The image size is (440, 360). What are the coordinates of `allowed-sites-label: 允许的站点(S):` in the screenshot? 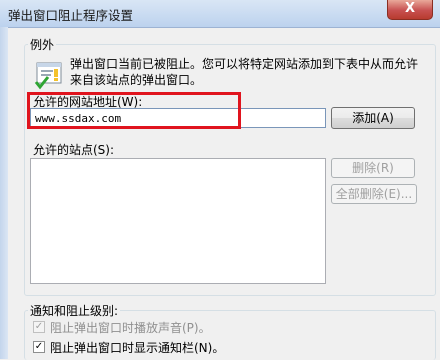 It's located at (74, 150).